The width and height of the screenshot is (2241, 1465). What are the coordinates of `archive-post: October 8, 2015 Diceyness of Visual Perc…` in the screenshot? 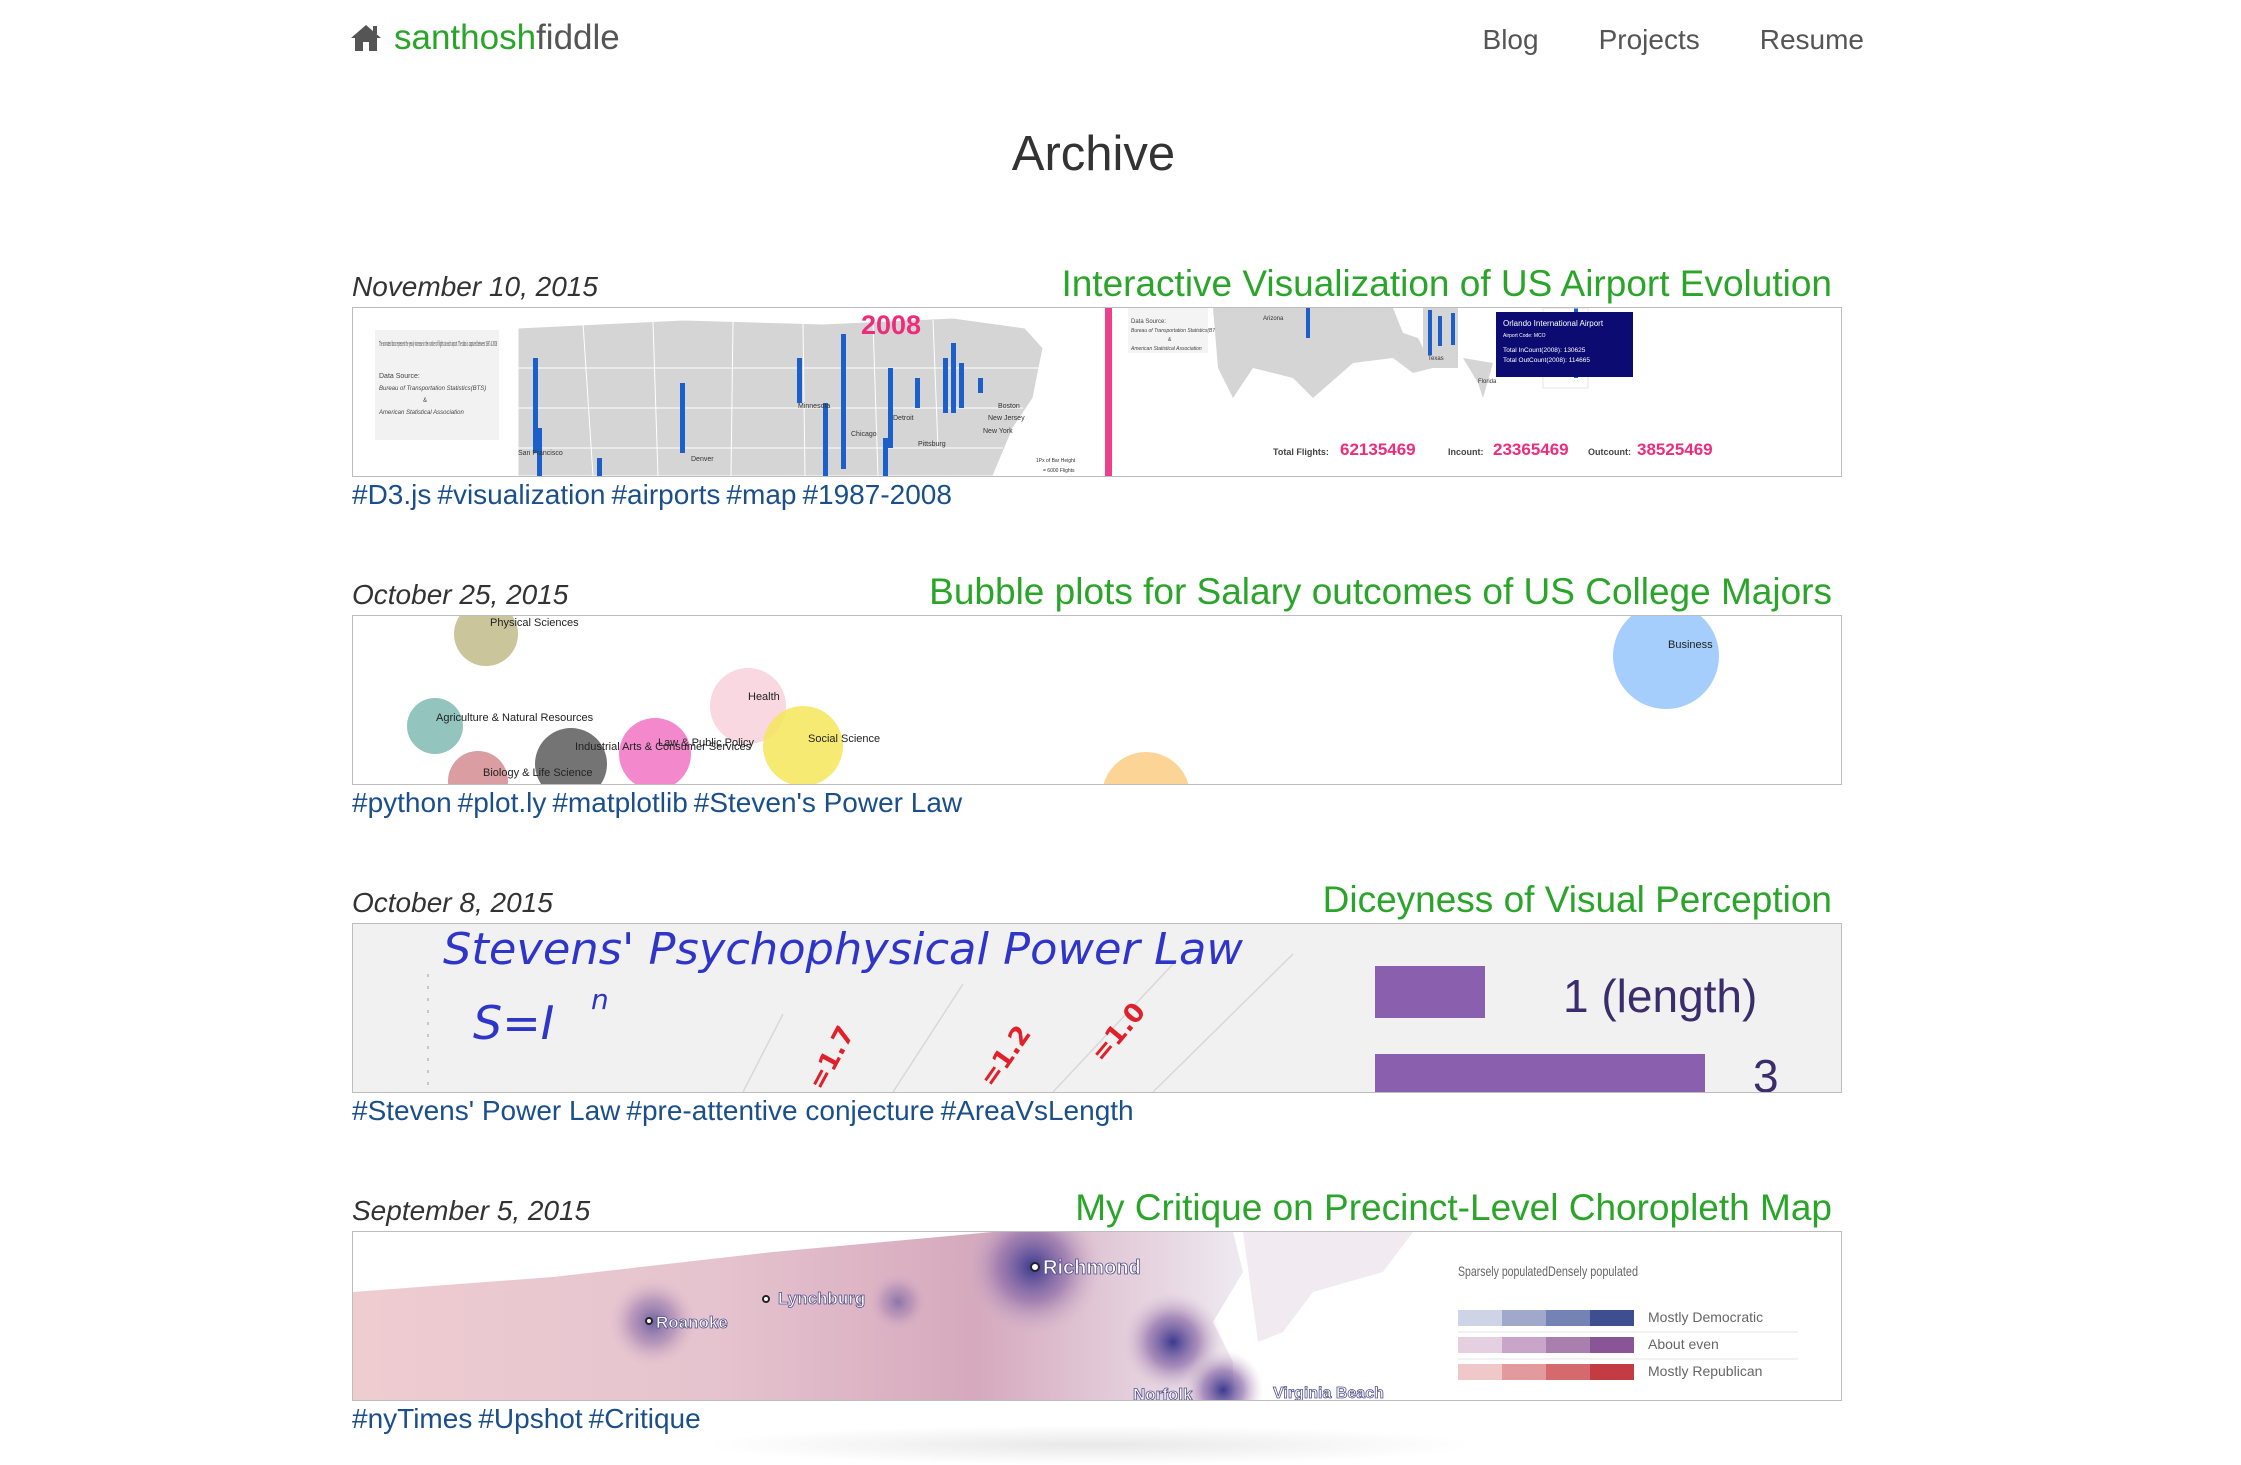 It's located at (1097, 1003).